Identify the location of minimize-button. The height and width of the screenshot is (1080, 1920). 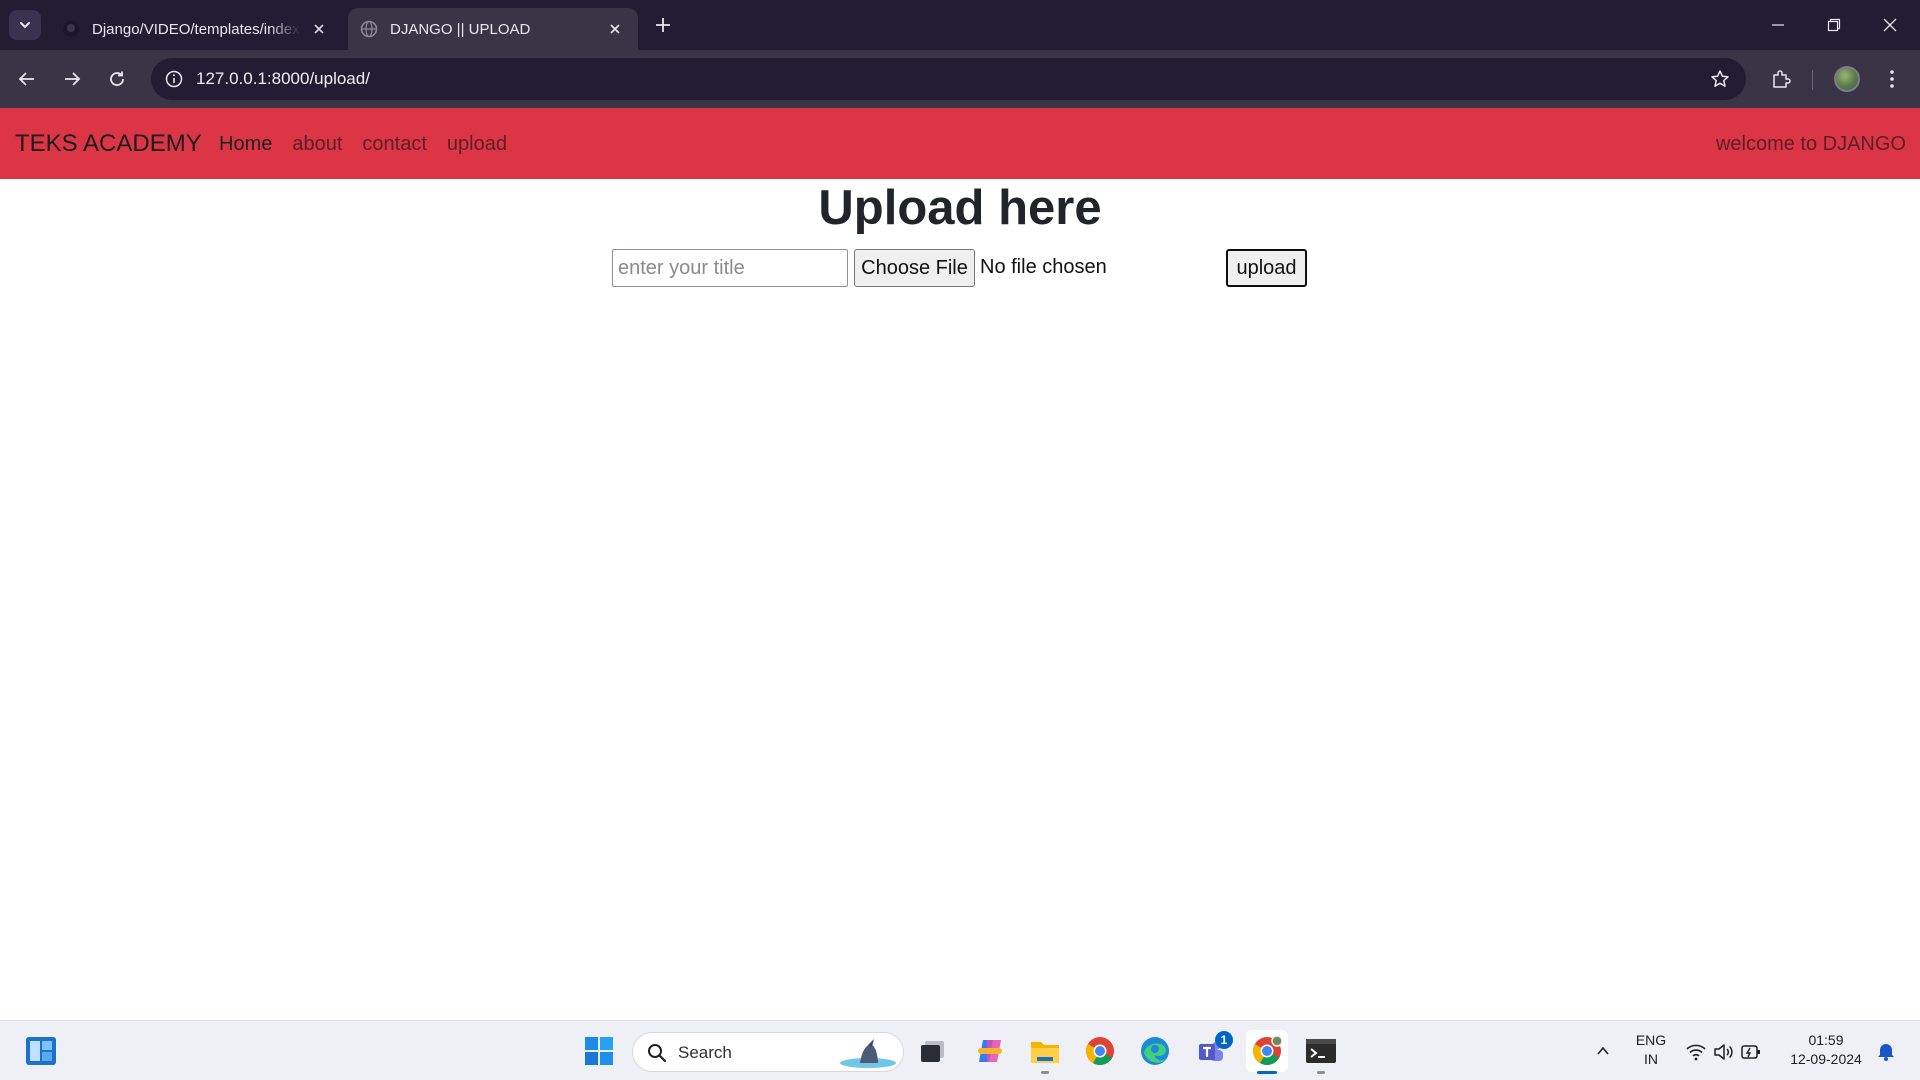
(1778, 25).